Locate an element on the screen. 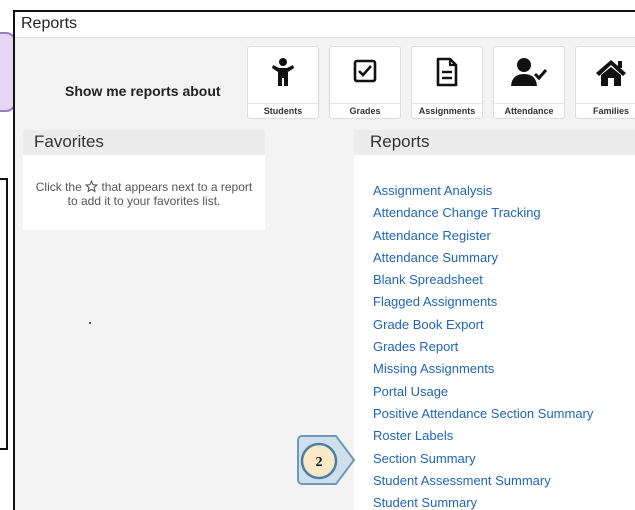  category-label: Families is located at coordinates (605, 110).